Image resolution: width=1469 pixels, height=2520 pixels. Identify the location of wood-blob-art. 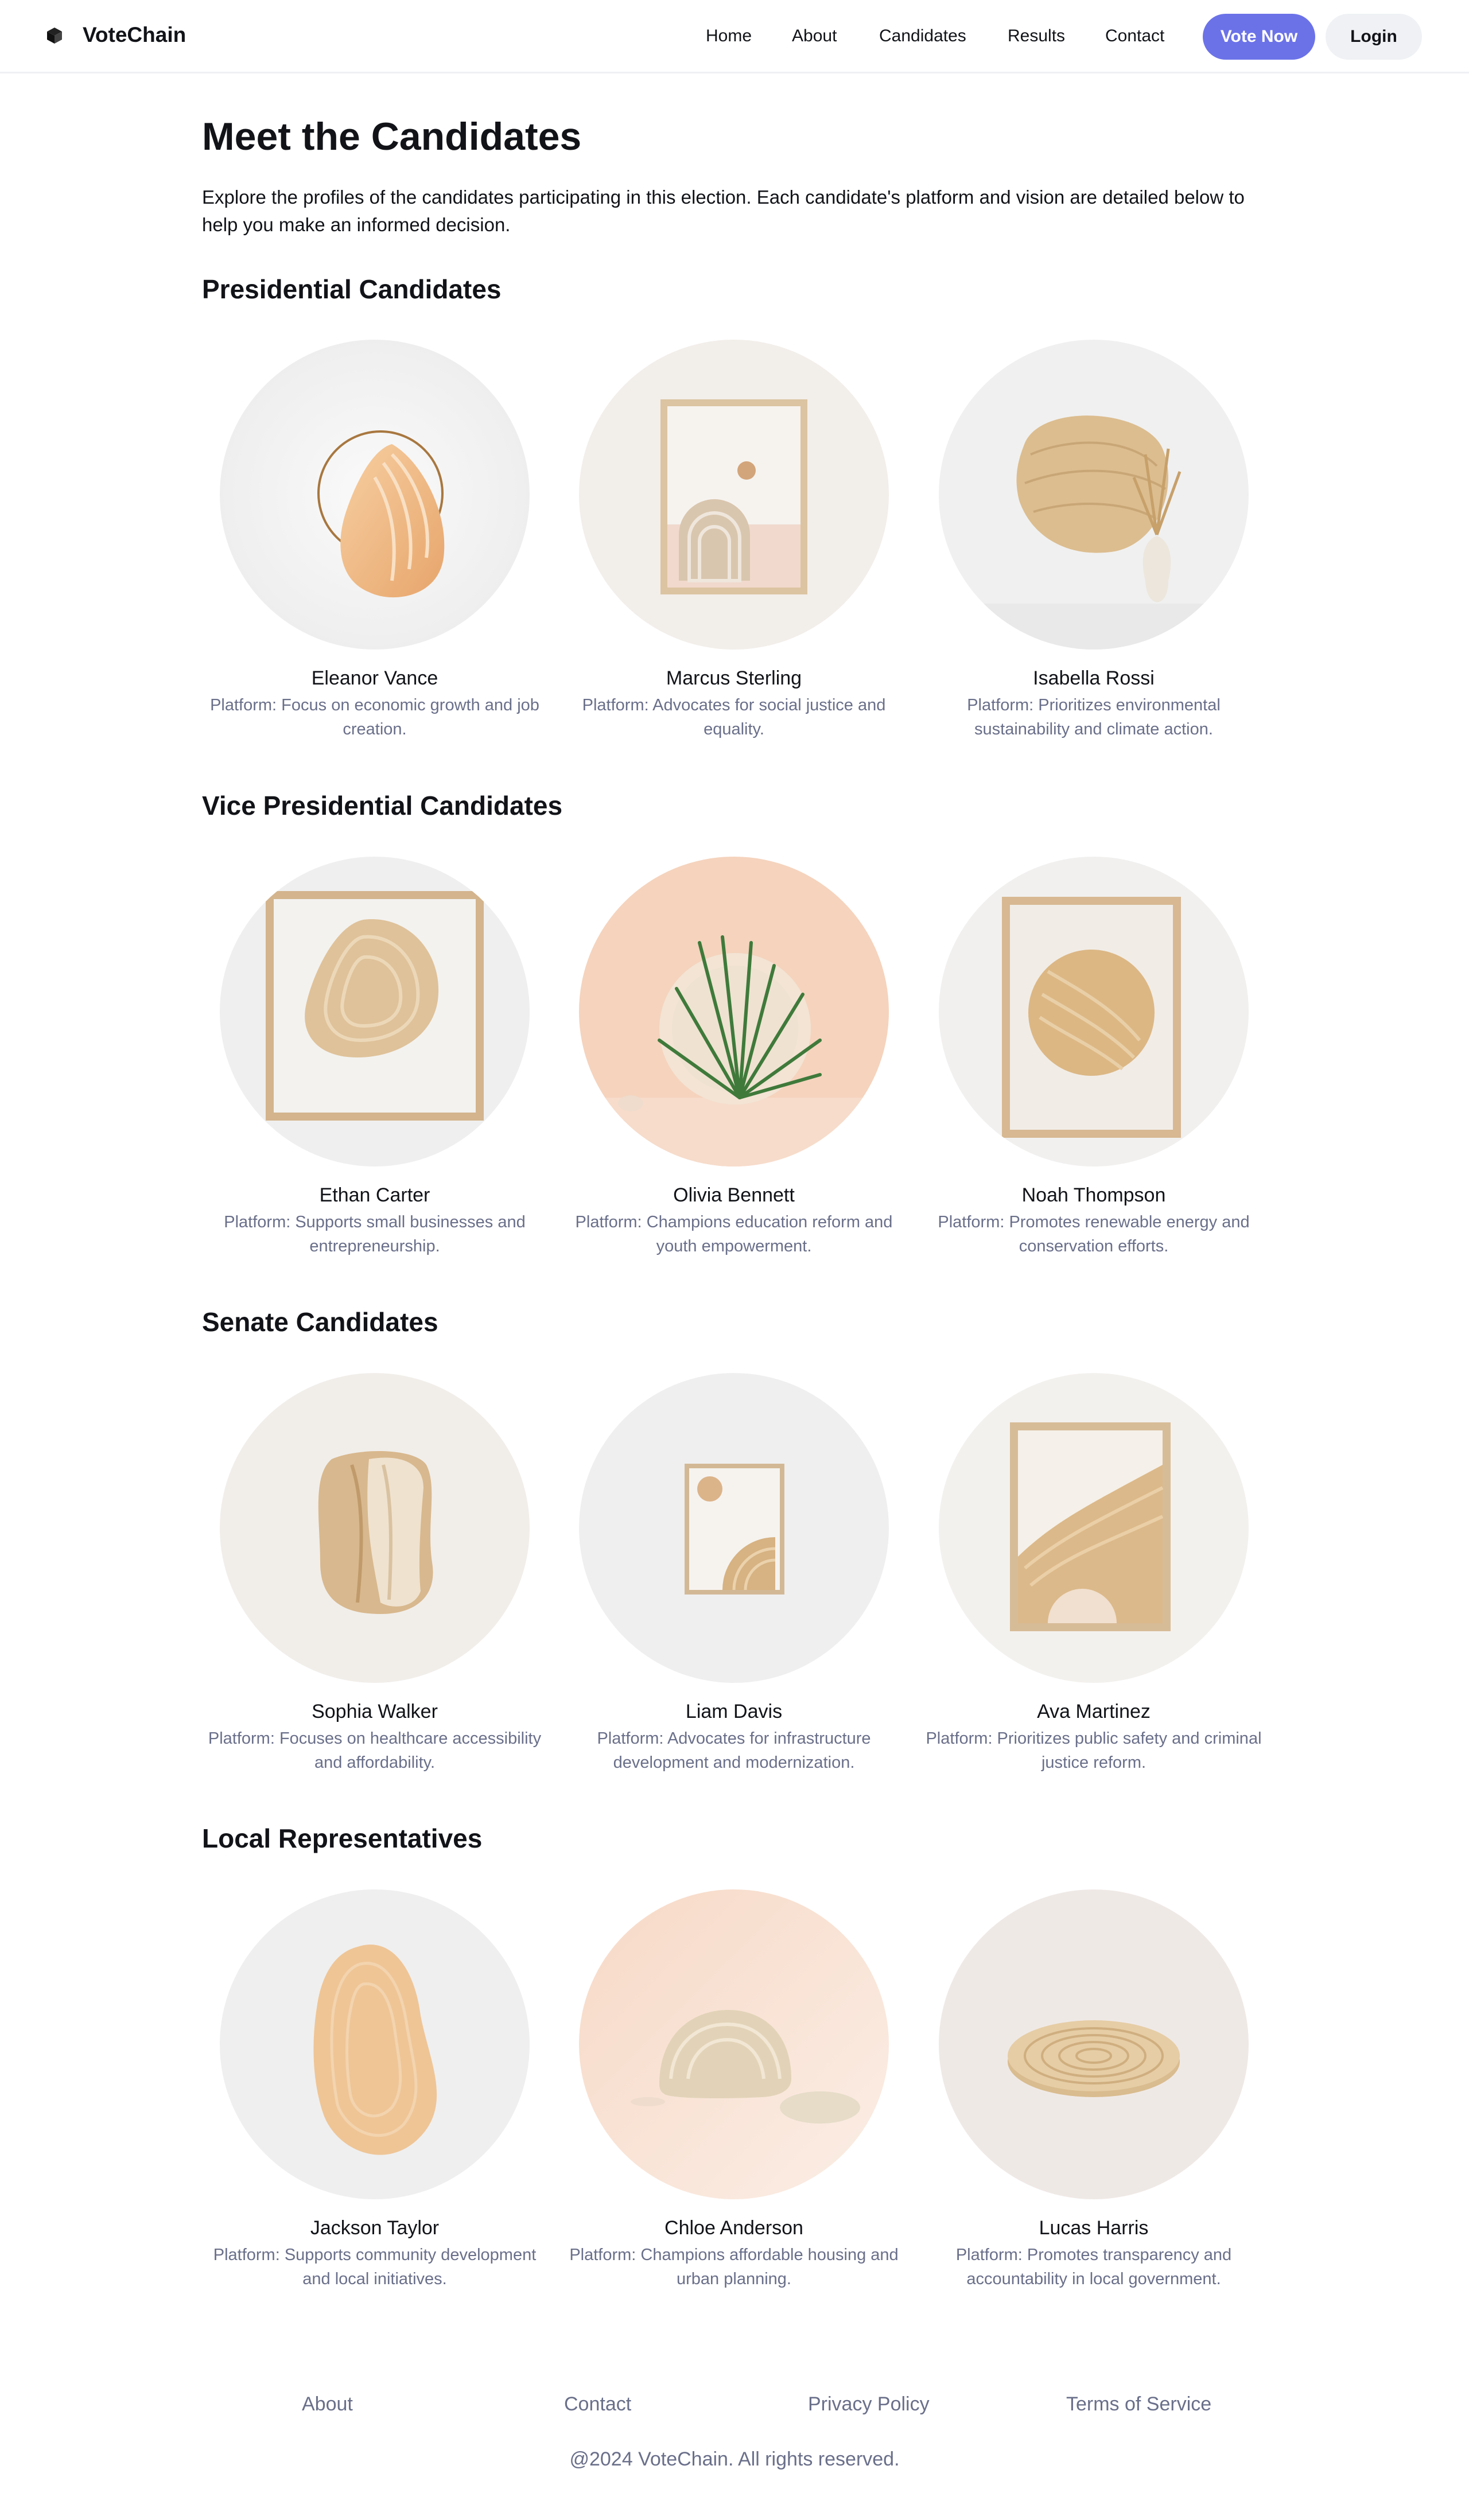
(375, 2044).